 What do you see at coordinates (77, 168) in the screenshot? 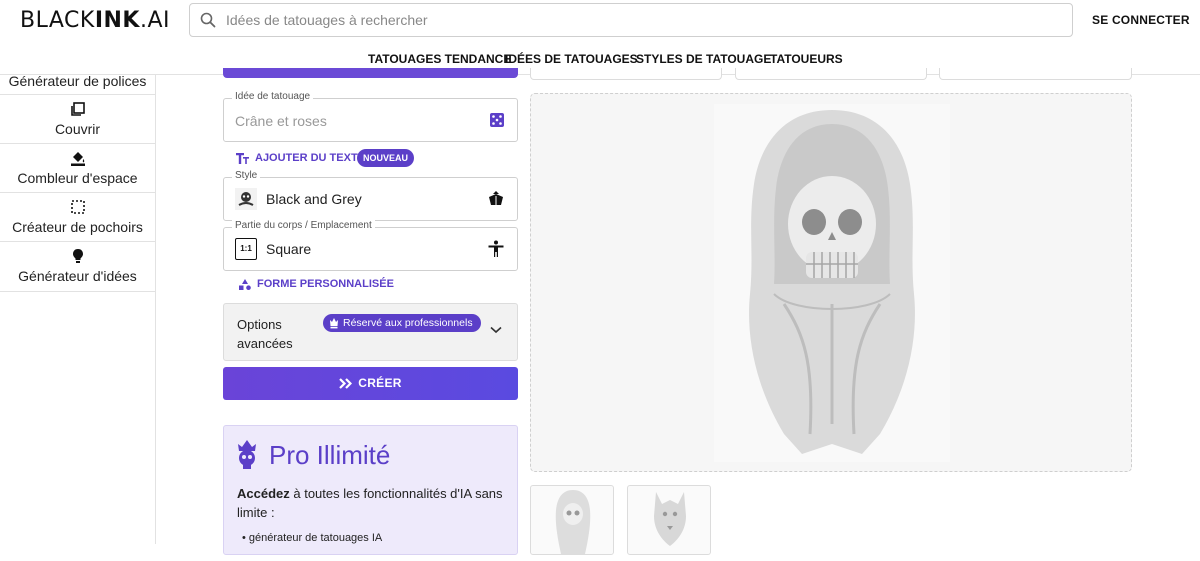
I see `sidebar-item-gap-filler: Combleur d'espace` at bounding box center [77, 168].